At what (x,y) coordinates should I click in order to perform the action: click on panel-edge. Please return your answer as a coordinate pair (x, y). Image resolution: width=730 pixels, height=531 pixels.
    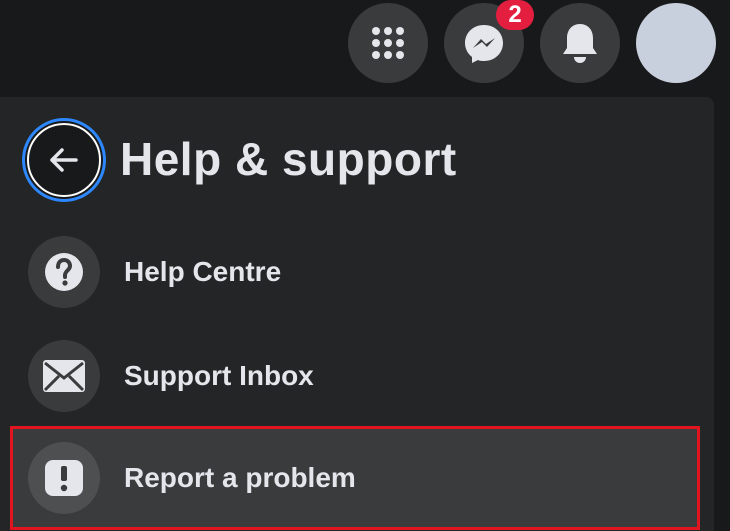
    Looking at the image, I should click on (722, 314).